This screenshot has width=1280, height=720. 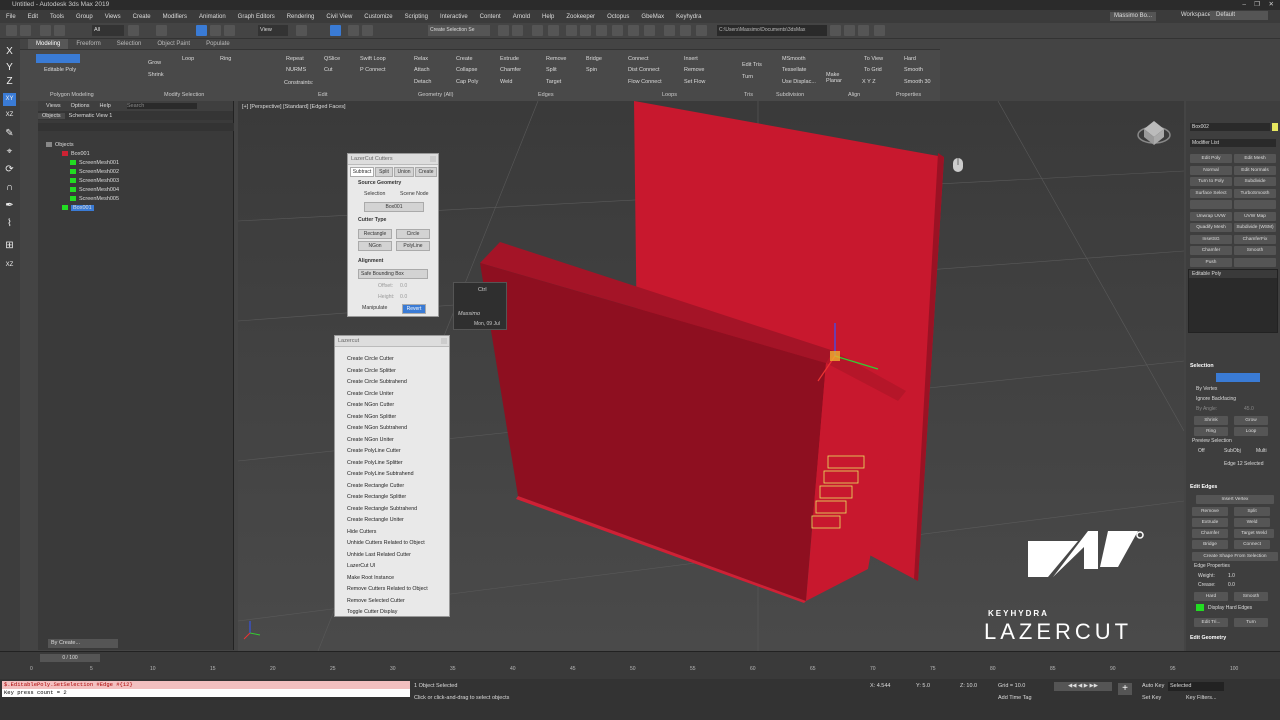 What do you see at coordinates (1211, 239) in the screenshot?
I see `modifier-button: InsetSG` at bounding box center [1211, 239].